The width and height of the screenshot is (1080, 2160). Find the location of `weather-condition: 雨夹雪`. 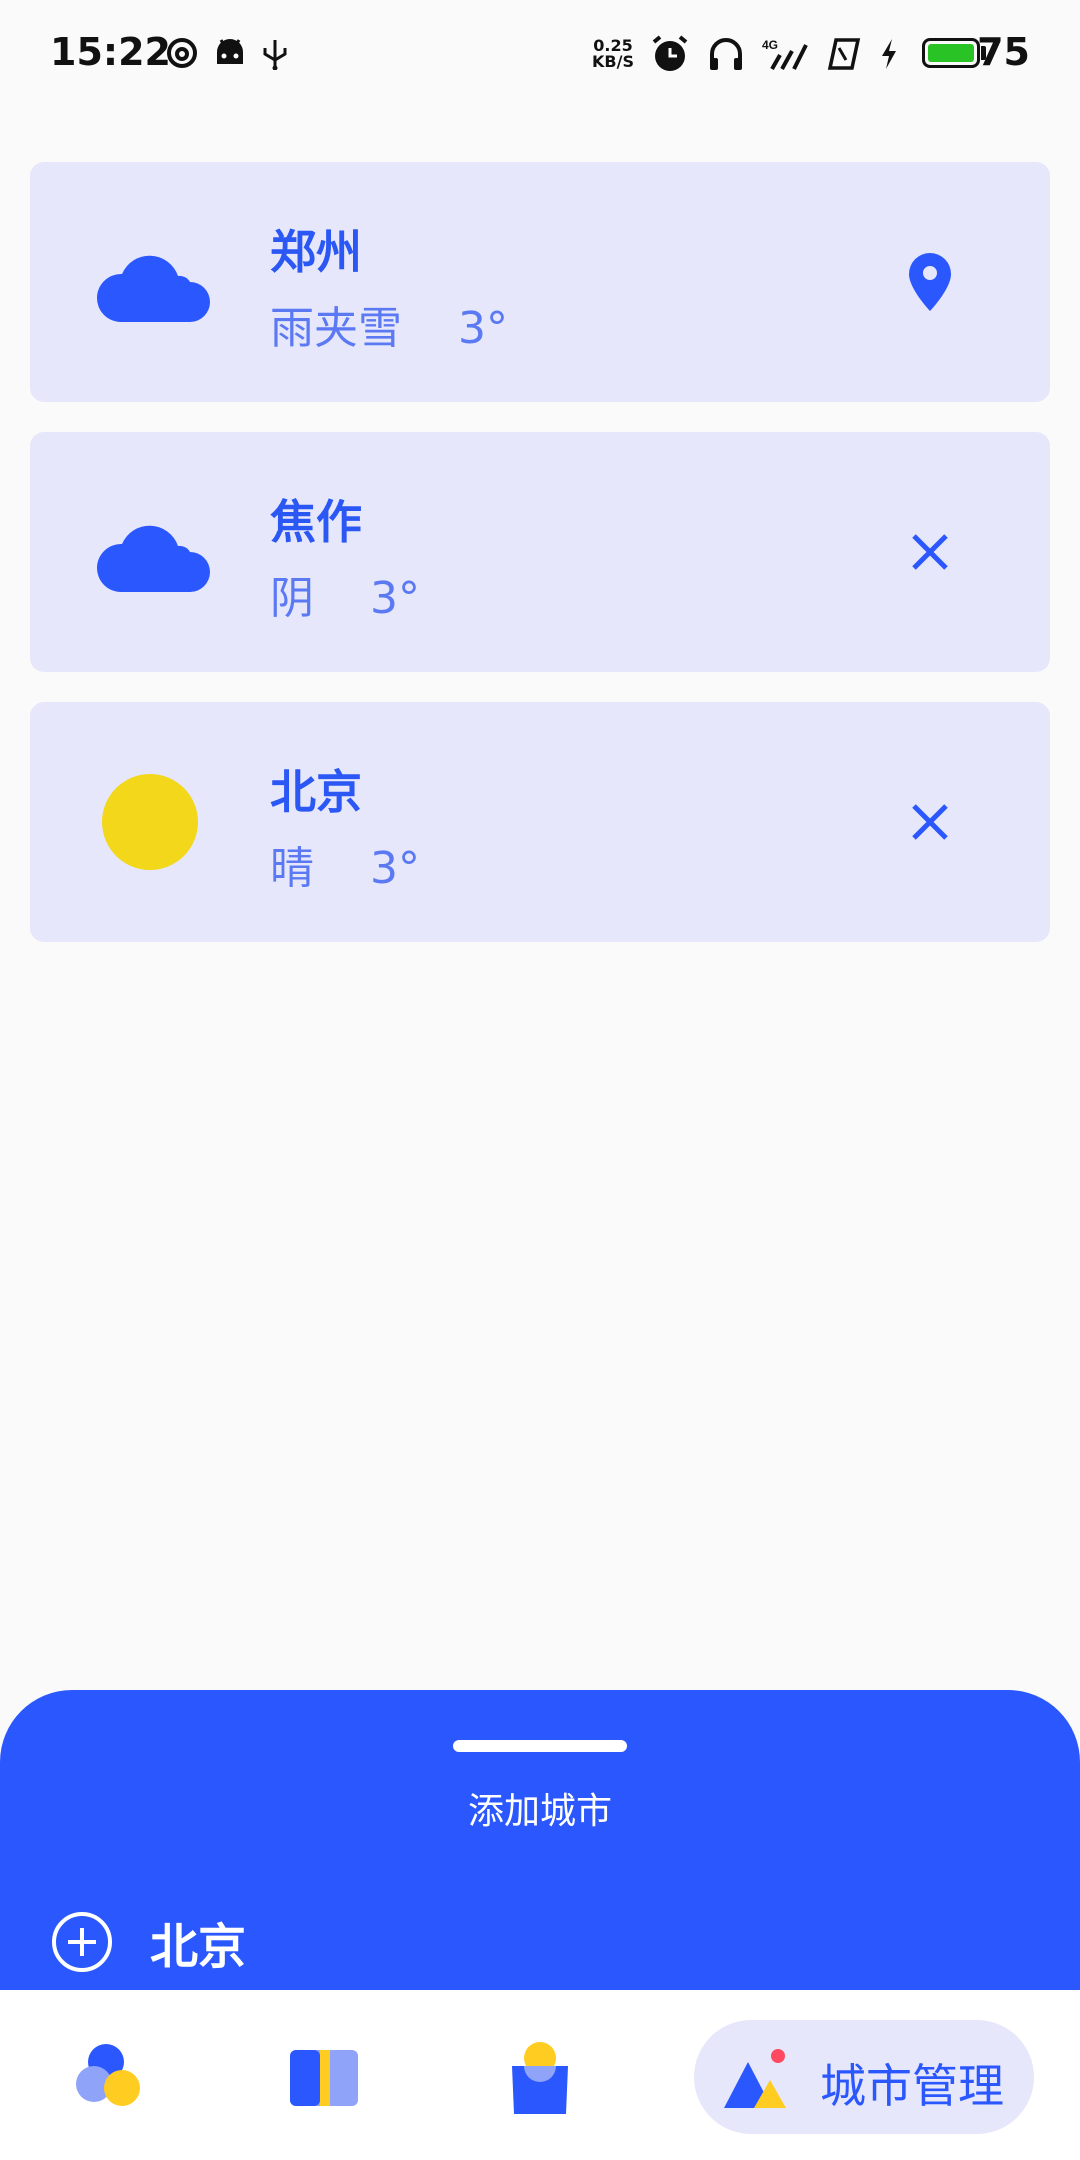

weather-condition: 雨夹雪 is located at coordinates (336, 328).